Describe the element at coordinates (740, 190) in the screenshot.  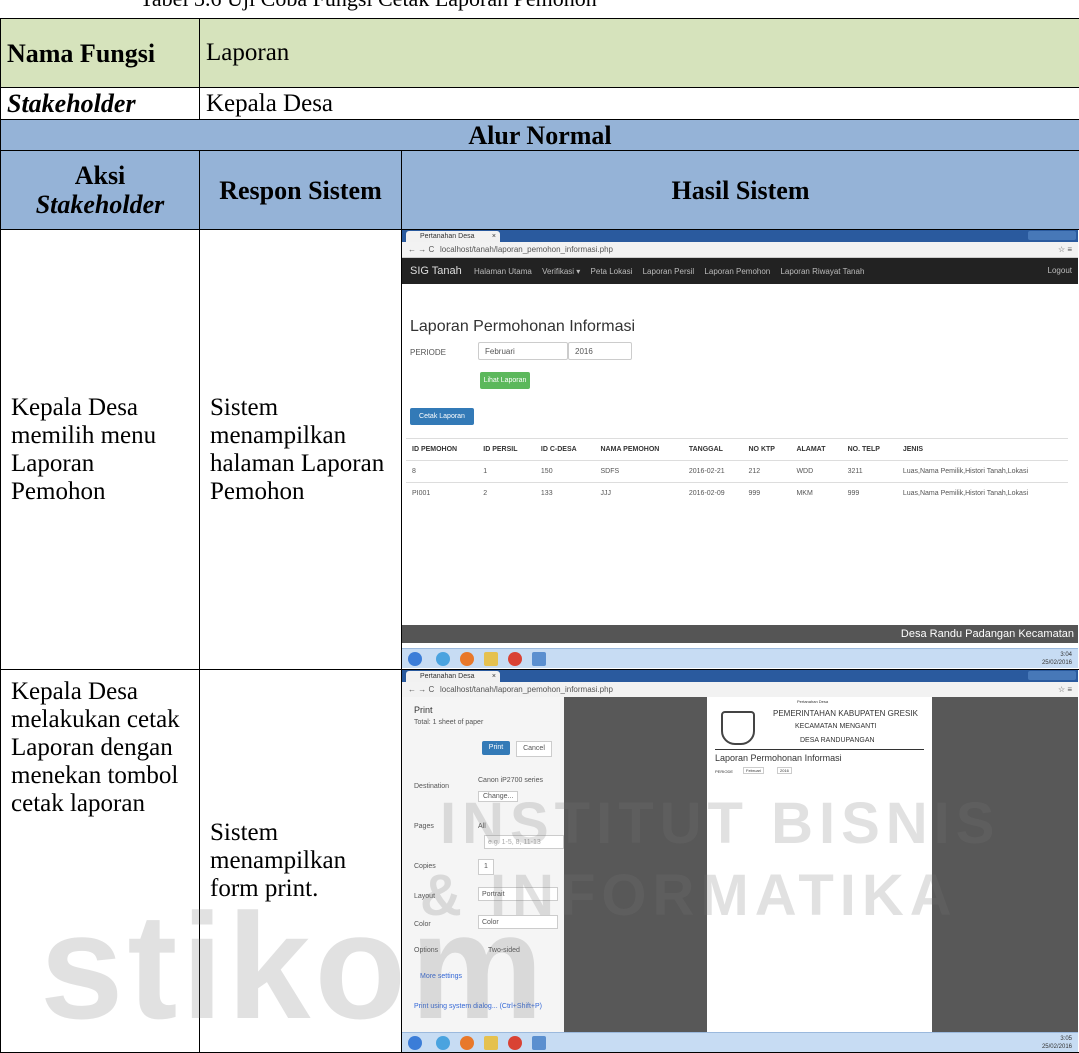
I see `col-hasil-header: Hasil Sistem` at that location.